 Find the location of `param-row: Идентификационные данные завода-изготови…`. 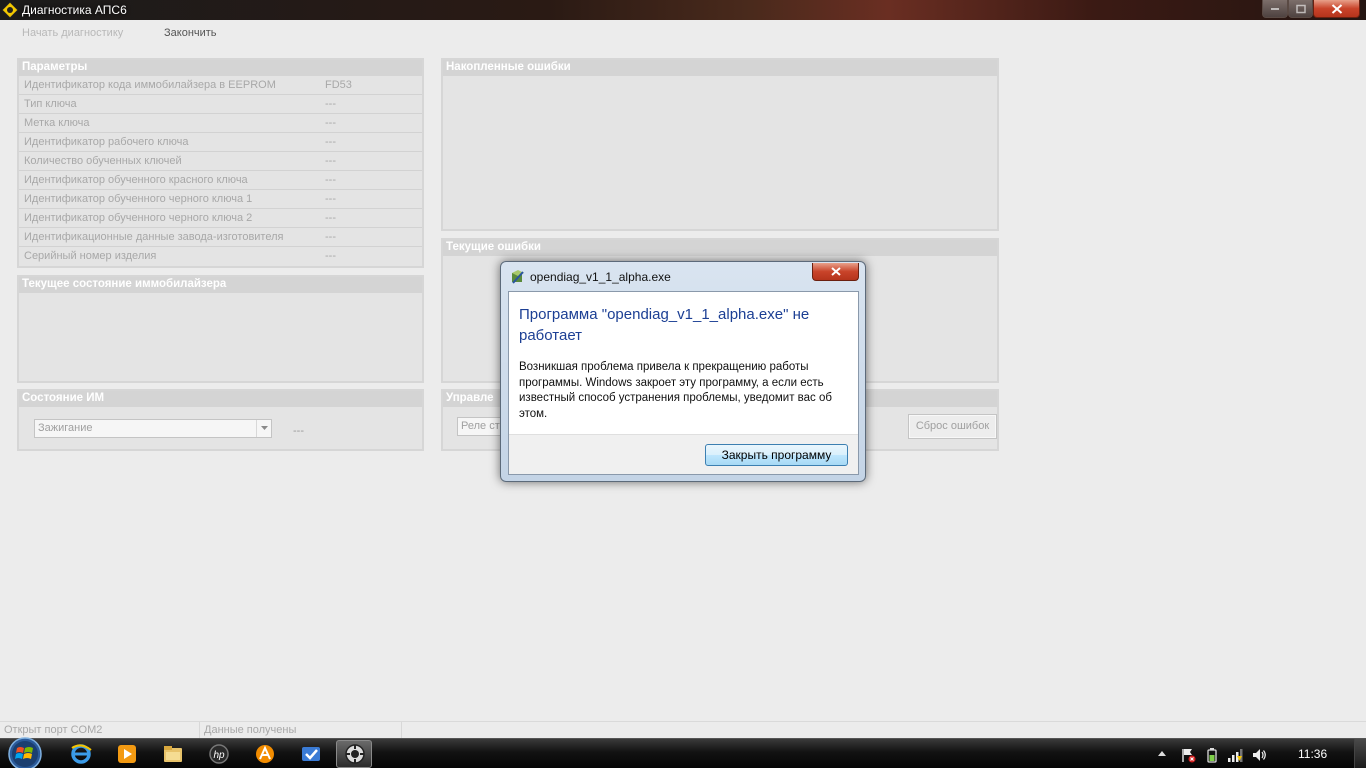

param-row: Идентификационные данные завода-изготови… is located at coordinates (220, 237).